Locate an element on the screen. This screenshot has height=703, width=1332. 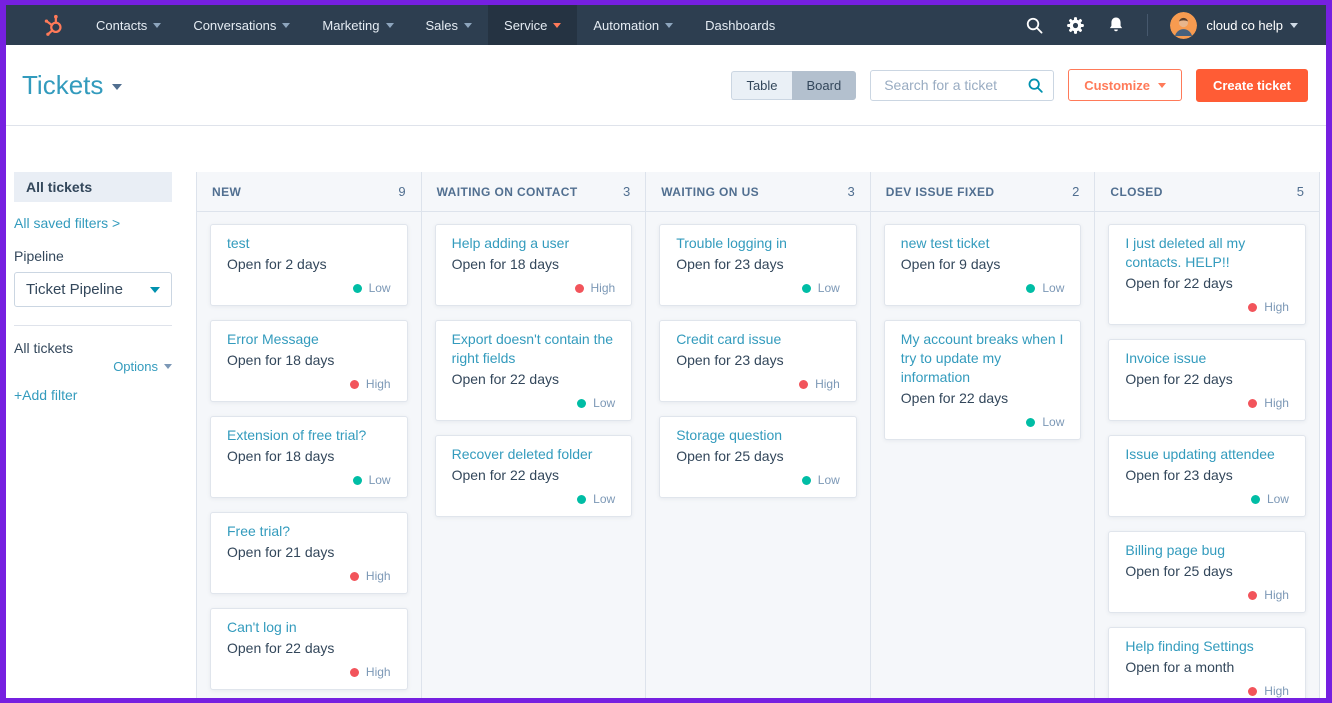
ticket-title-link: Issue updating attendee is located at coordinates (1207, 454).